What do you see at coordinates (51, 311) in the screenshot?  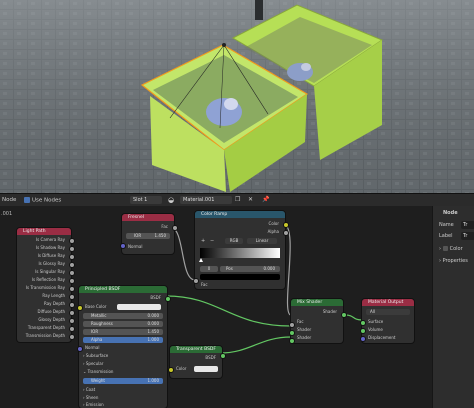 I see `output-diffuse-depth: Diffuse Depth` at bounding box center [51, 311].